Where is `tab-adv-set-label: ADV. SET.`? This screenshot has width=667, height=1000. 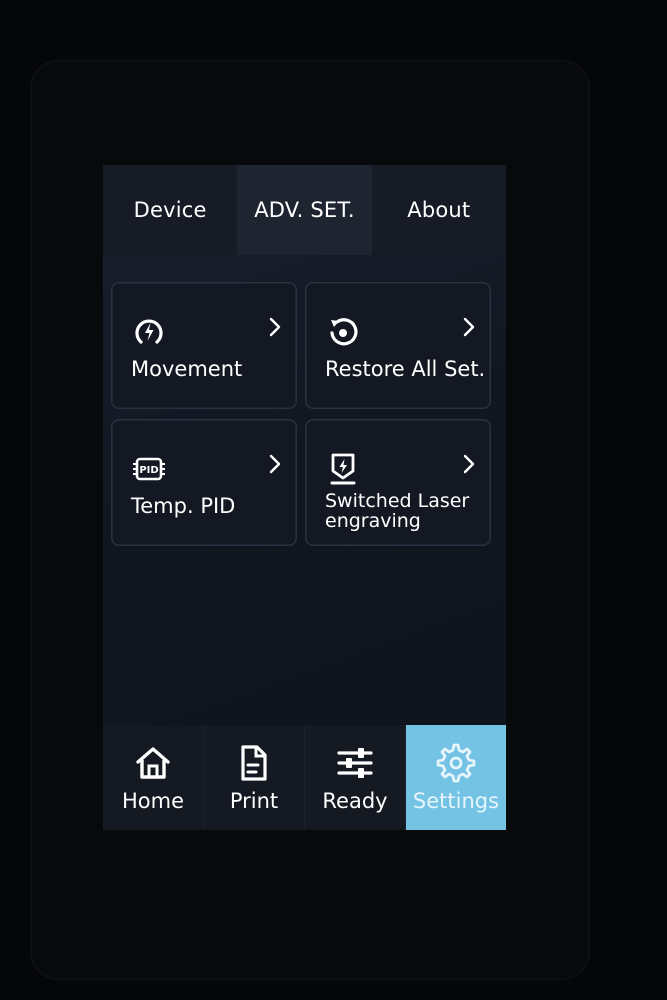 tab-adv-set-label: ADV. SET. is located at coordinates (304, 210).